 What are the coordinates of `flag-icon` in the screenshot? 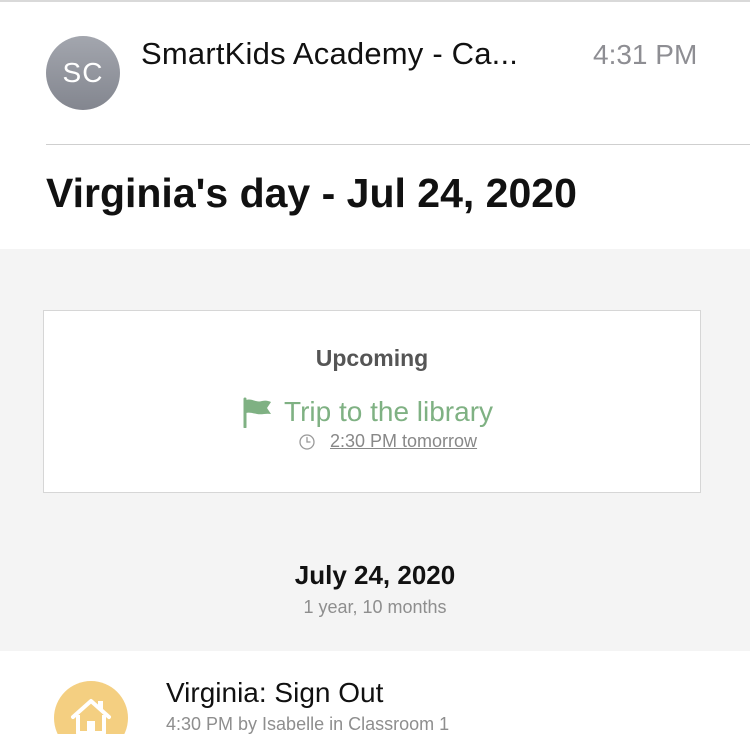 It's located at (257, 412).